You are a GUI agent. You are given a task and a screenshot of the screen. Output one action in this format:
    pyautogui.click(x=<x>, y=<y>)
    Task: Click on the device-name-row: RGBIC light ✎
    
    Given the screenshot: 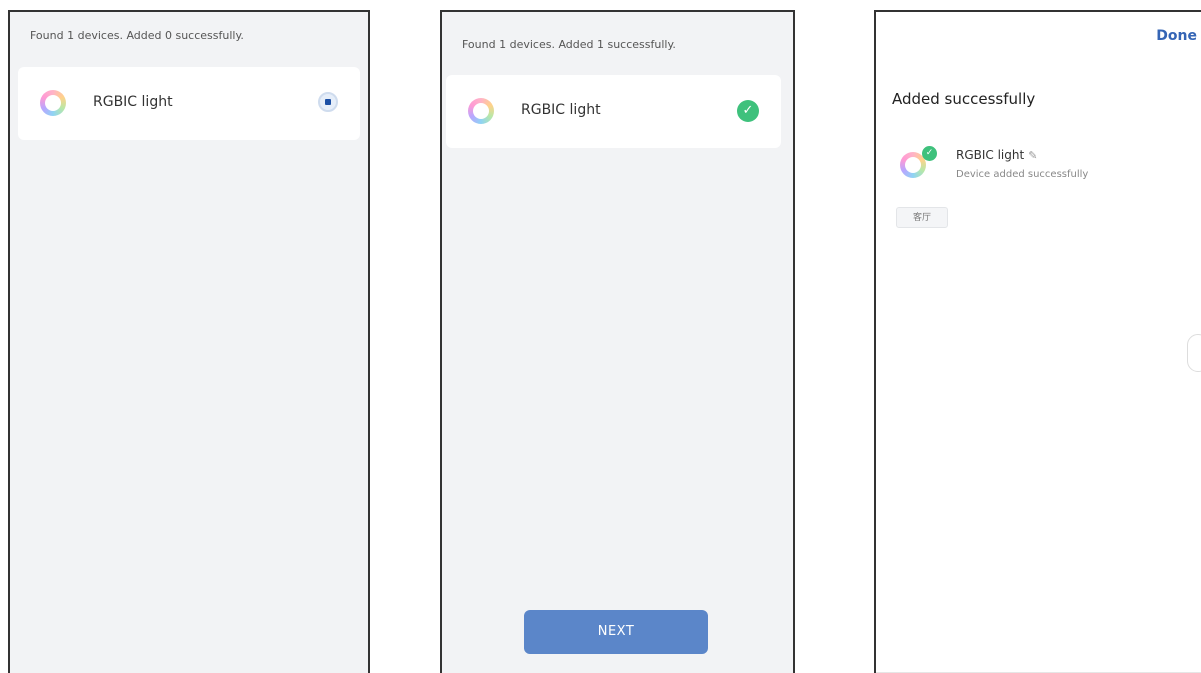 What is the action you would take?
    pyautogui.click(x=996, y=155)
    